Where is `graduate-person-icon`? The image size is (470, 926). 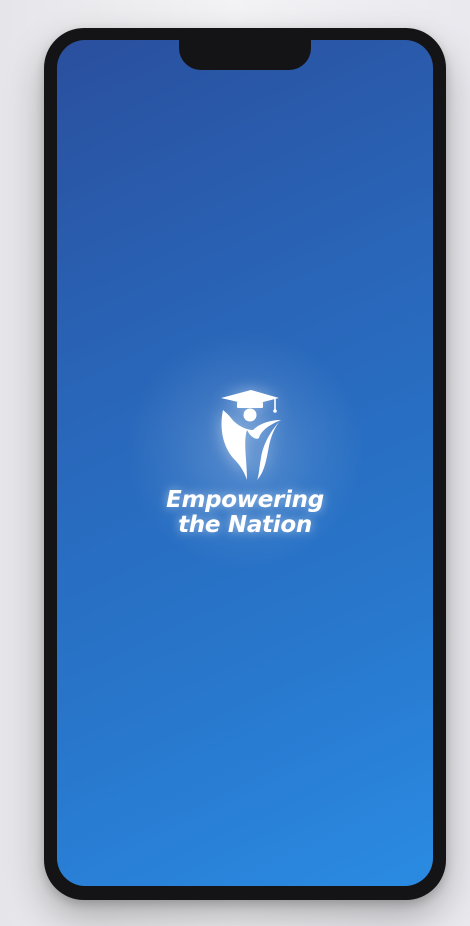 graduate-person-icon is located at coordinates (251, 435).